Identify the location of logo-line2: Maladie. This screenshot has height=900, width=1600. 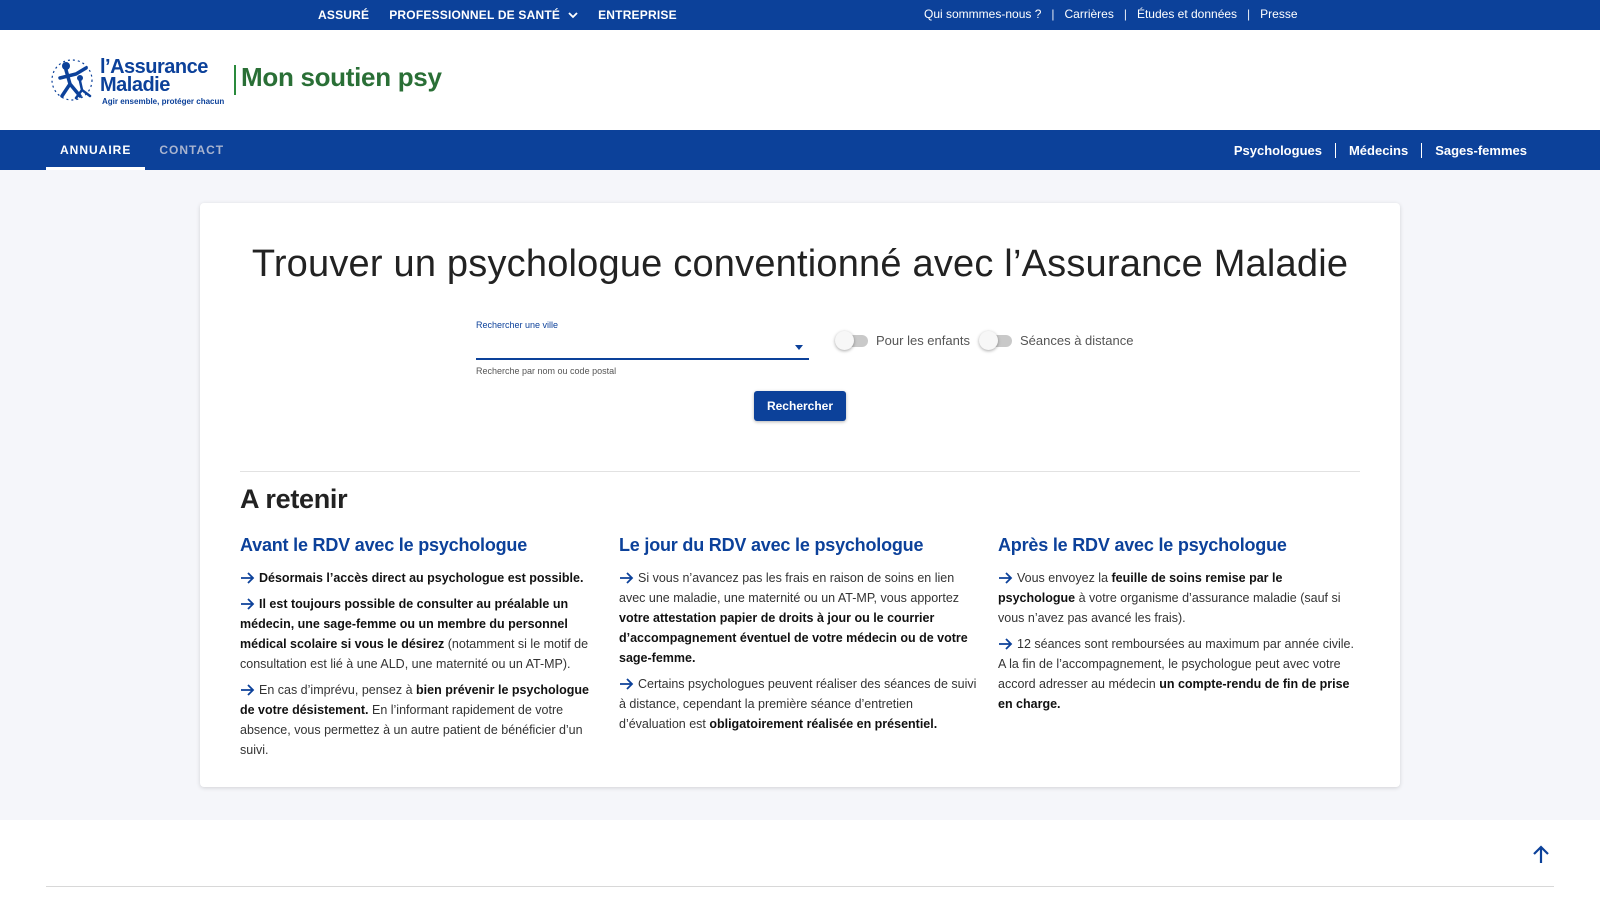
(135, 85).